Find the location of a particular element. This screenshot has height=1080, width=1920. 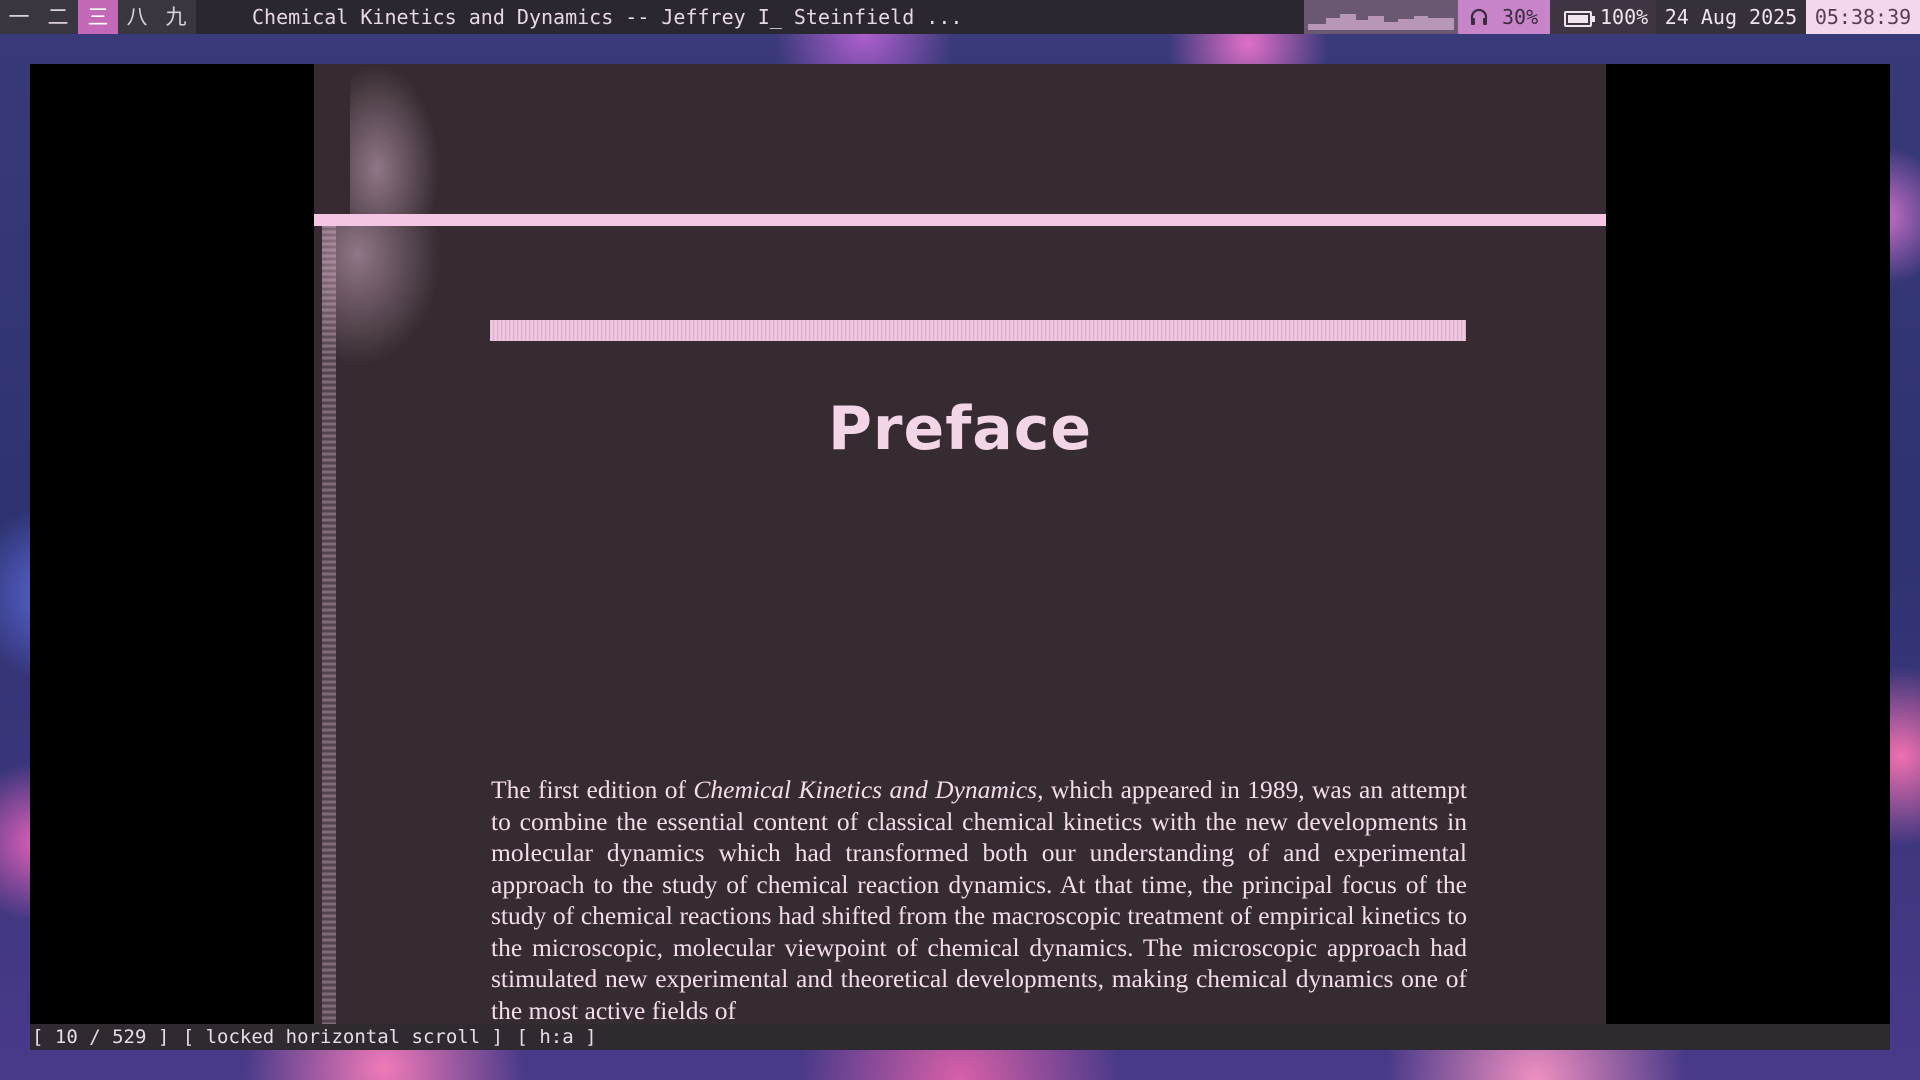

workspace-1: 一 is located at coordinates (19, 17).